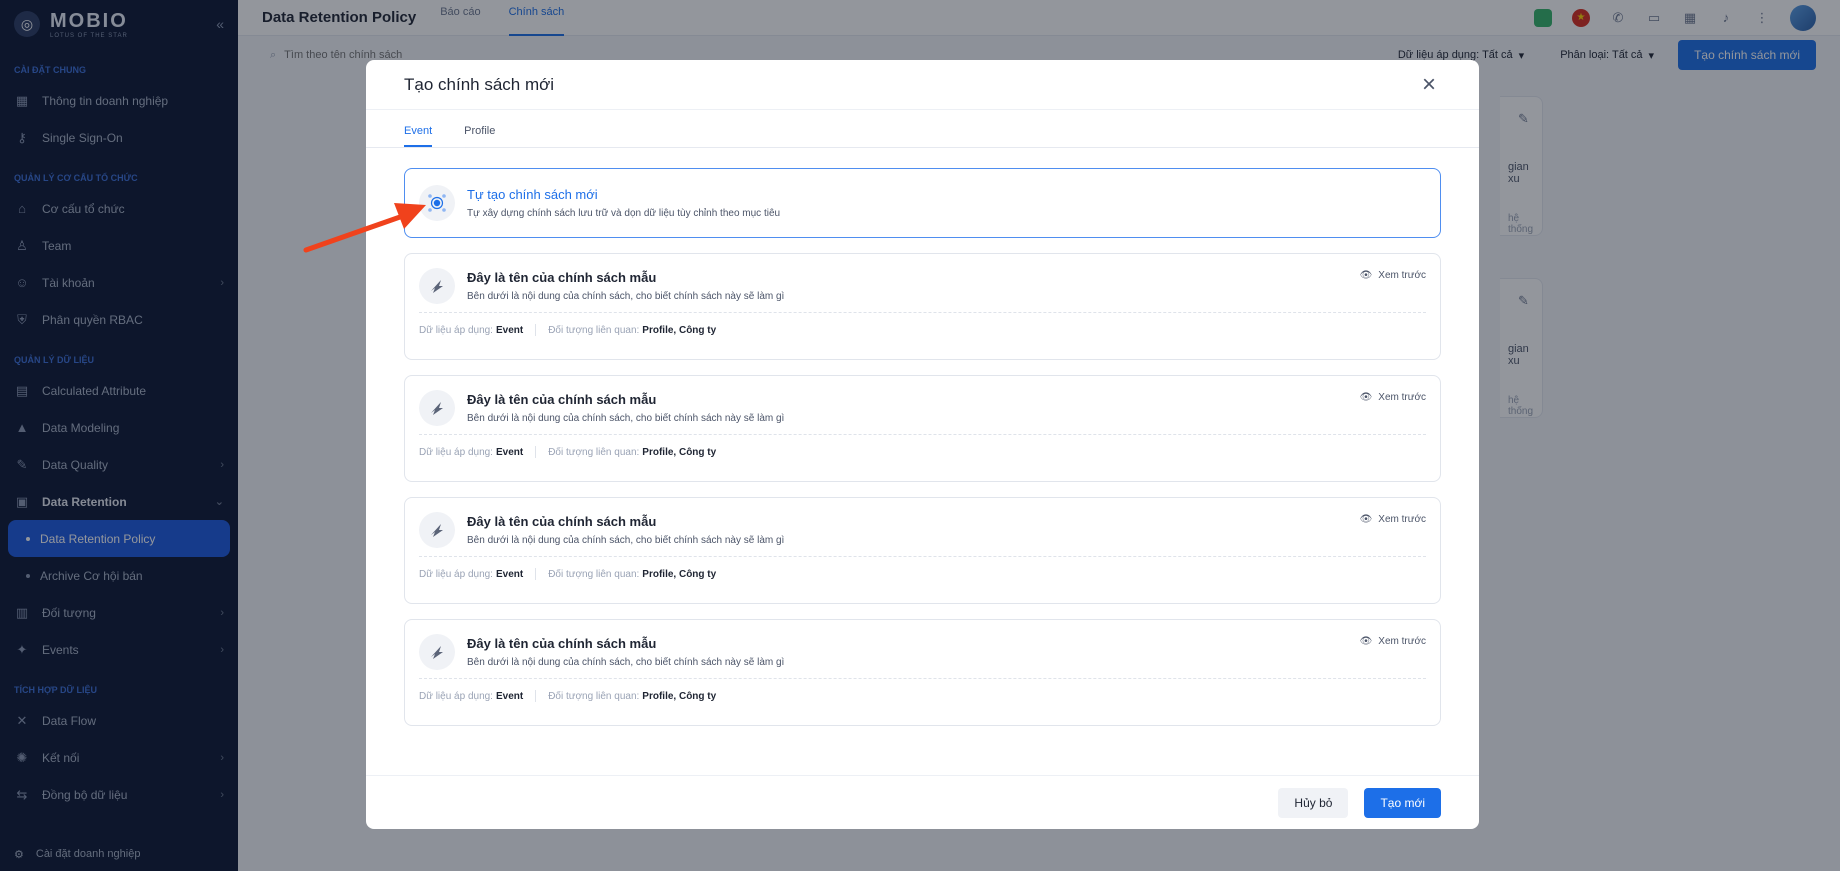 The image size is (1840, 871). Describe the element at coordinates (418, 136) in the screenshot. I see `tab-event: Event` at that location.